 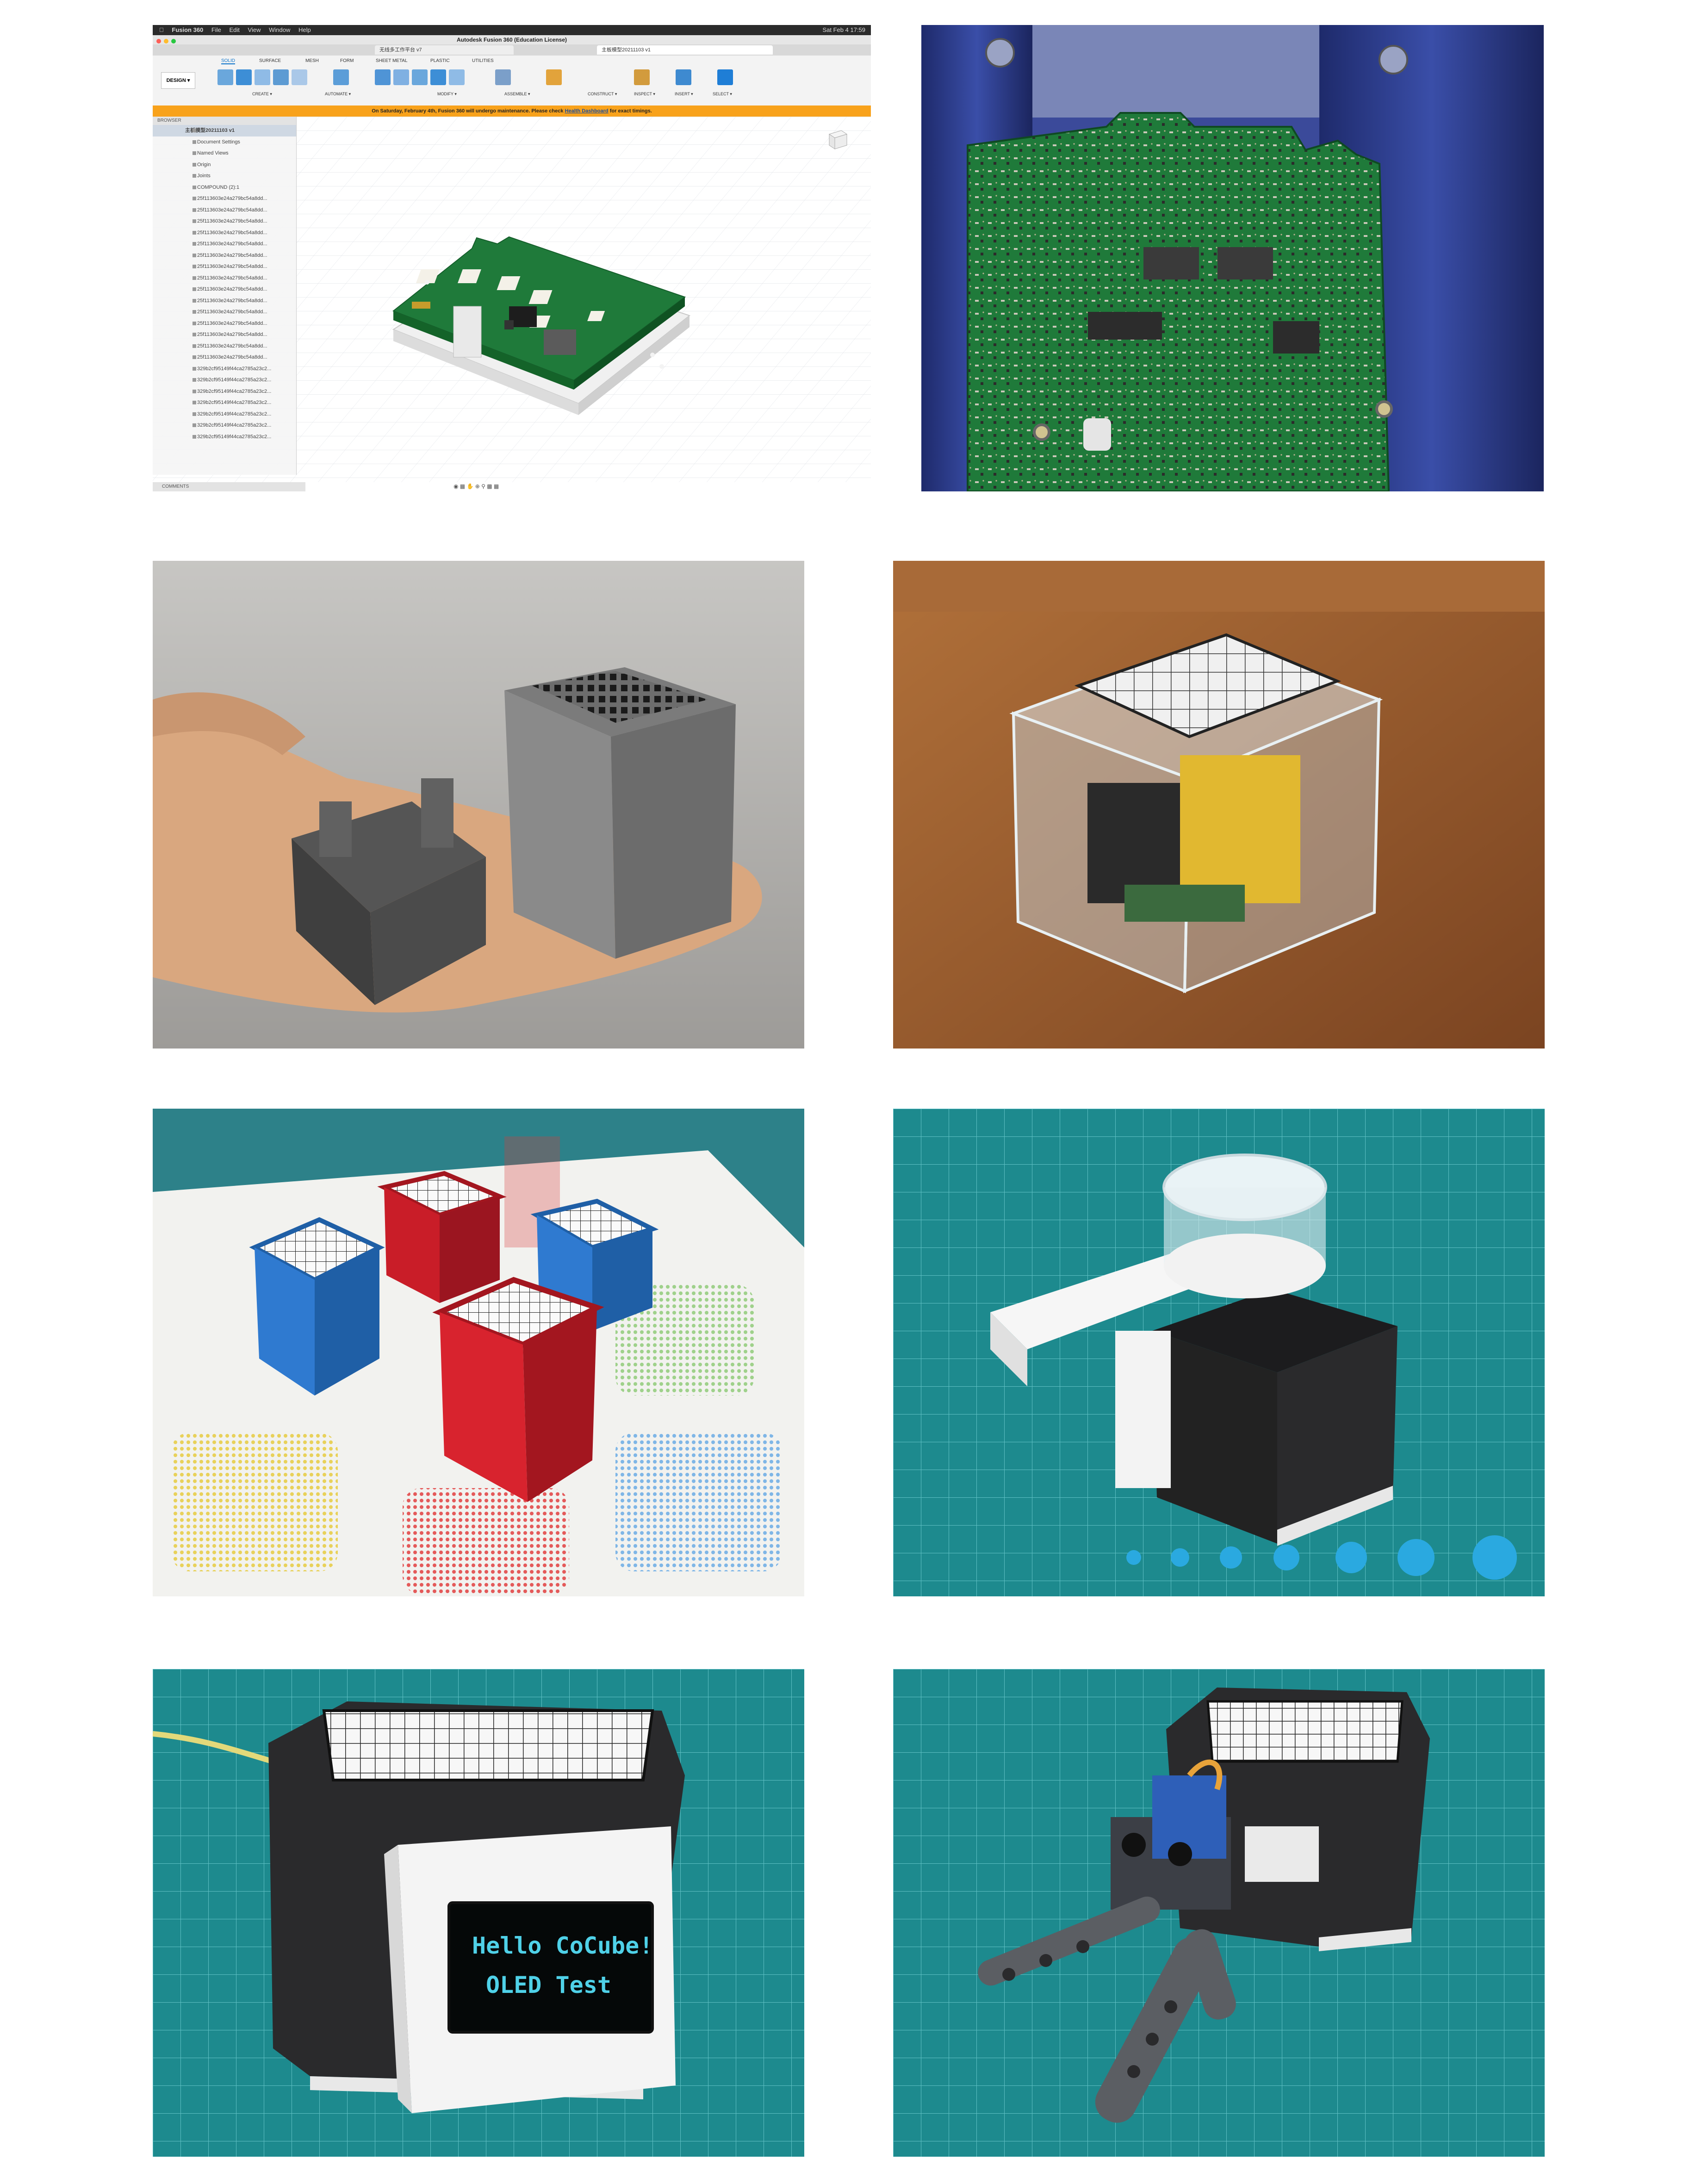 I want to click on create-menu: CREATE ▾, so click(x=262, y=94).